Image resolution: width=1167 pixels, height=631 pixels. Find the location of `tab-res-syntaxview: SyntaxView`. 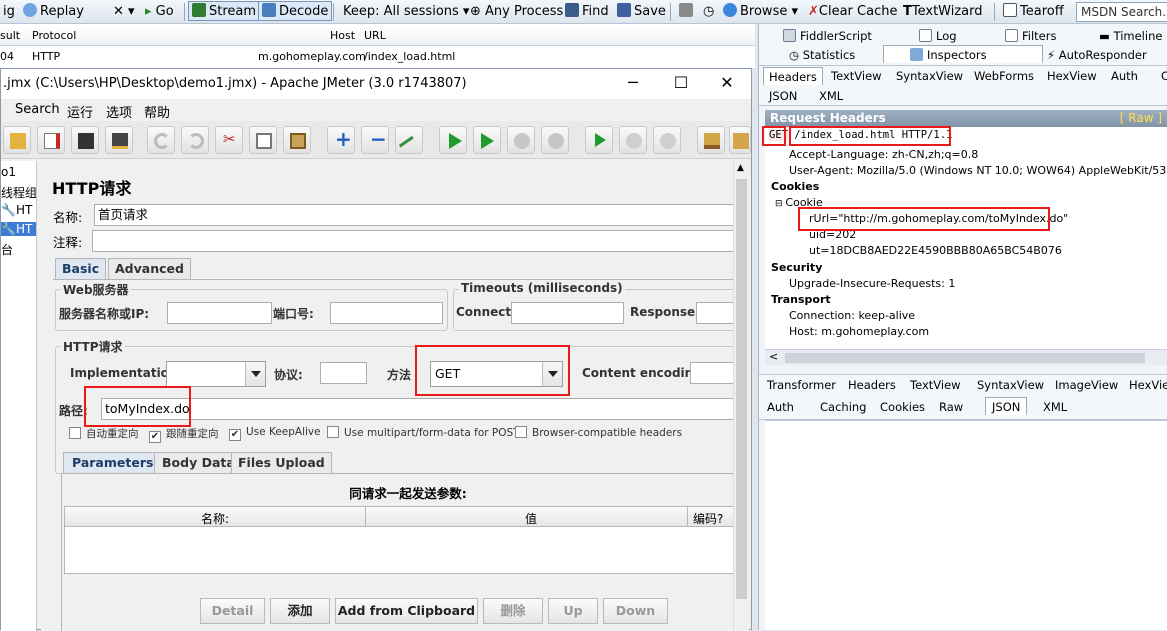

tab-res-syntaxview: SyntaxView is located at coordinates (1010, 385).